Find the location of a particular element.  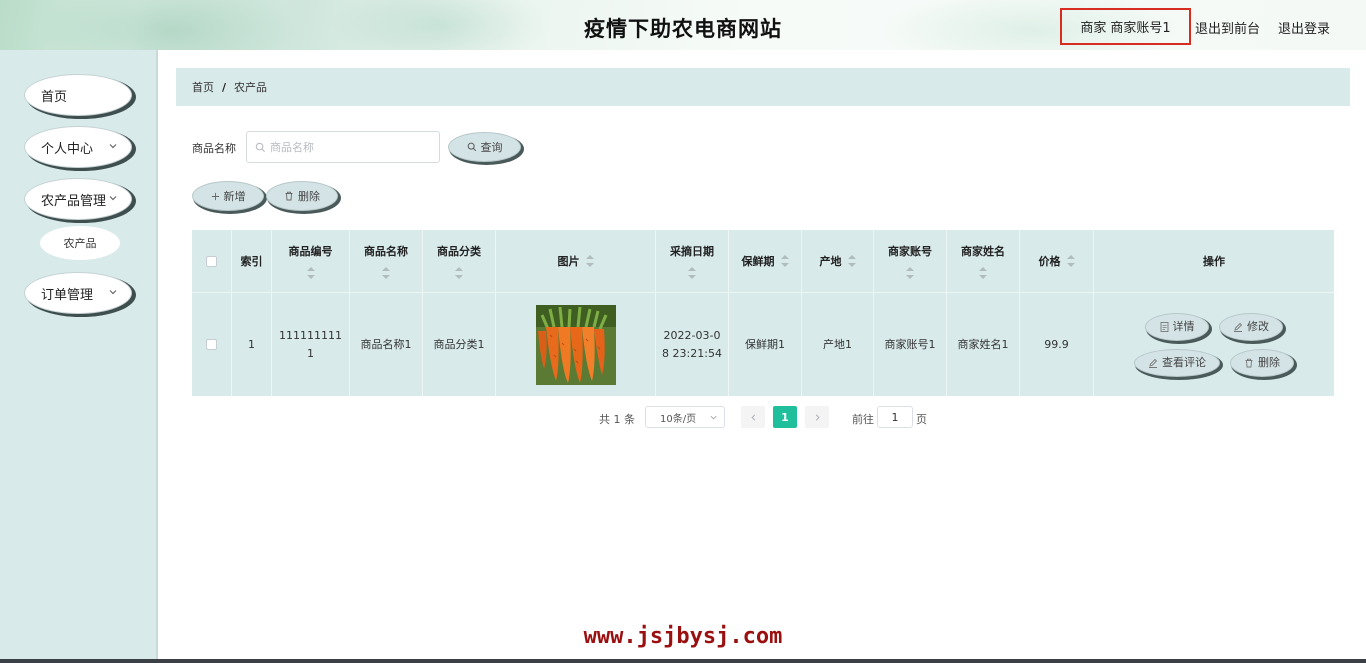

pagination: 共 1 条 10条/页 1 前往 1 页 is located at coordinates (683, 417).